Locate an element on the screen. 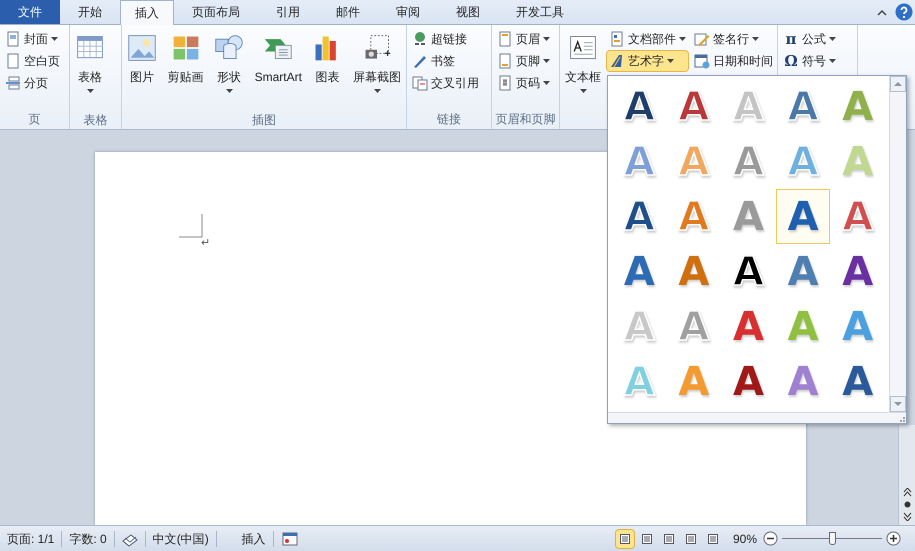  zoom-level: 90% is located at coordinates (744, 539).